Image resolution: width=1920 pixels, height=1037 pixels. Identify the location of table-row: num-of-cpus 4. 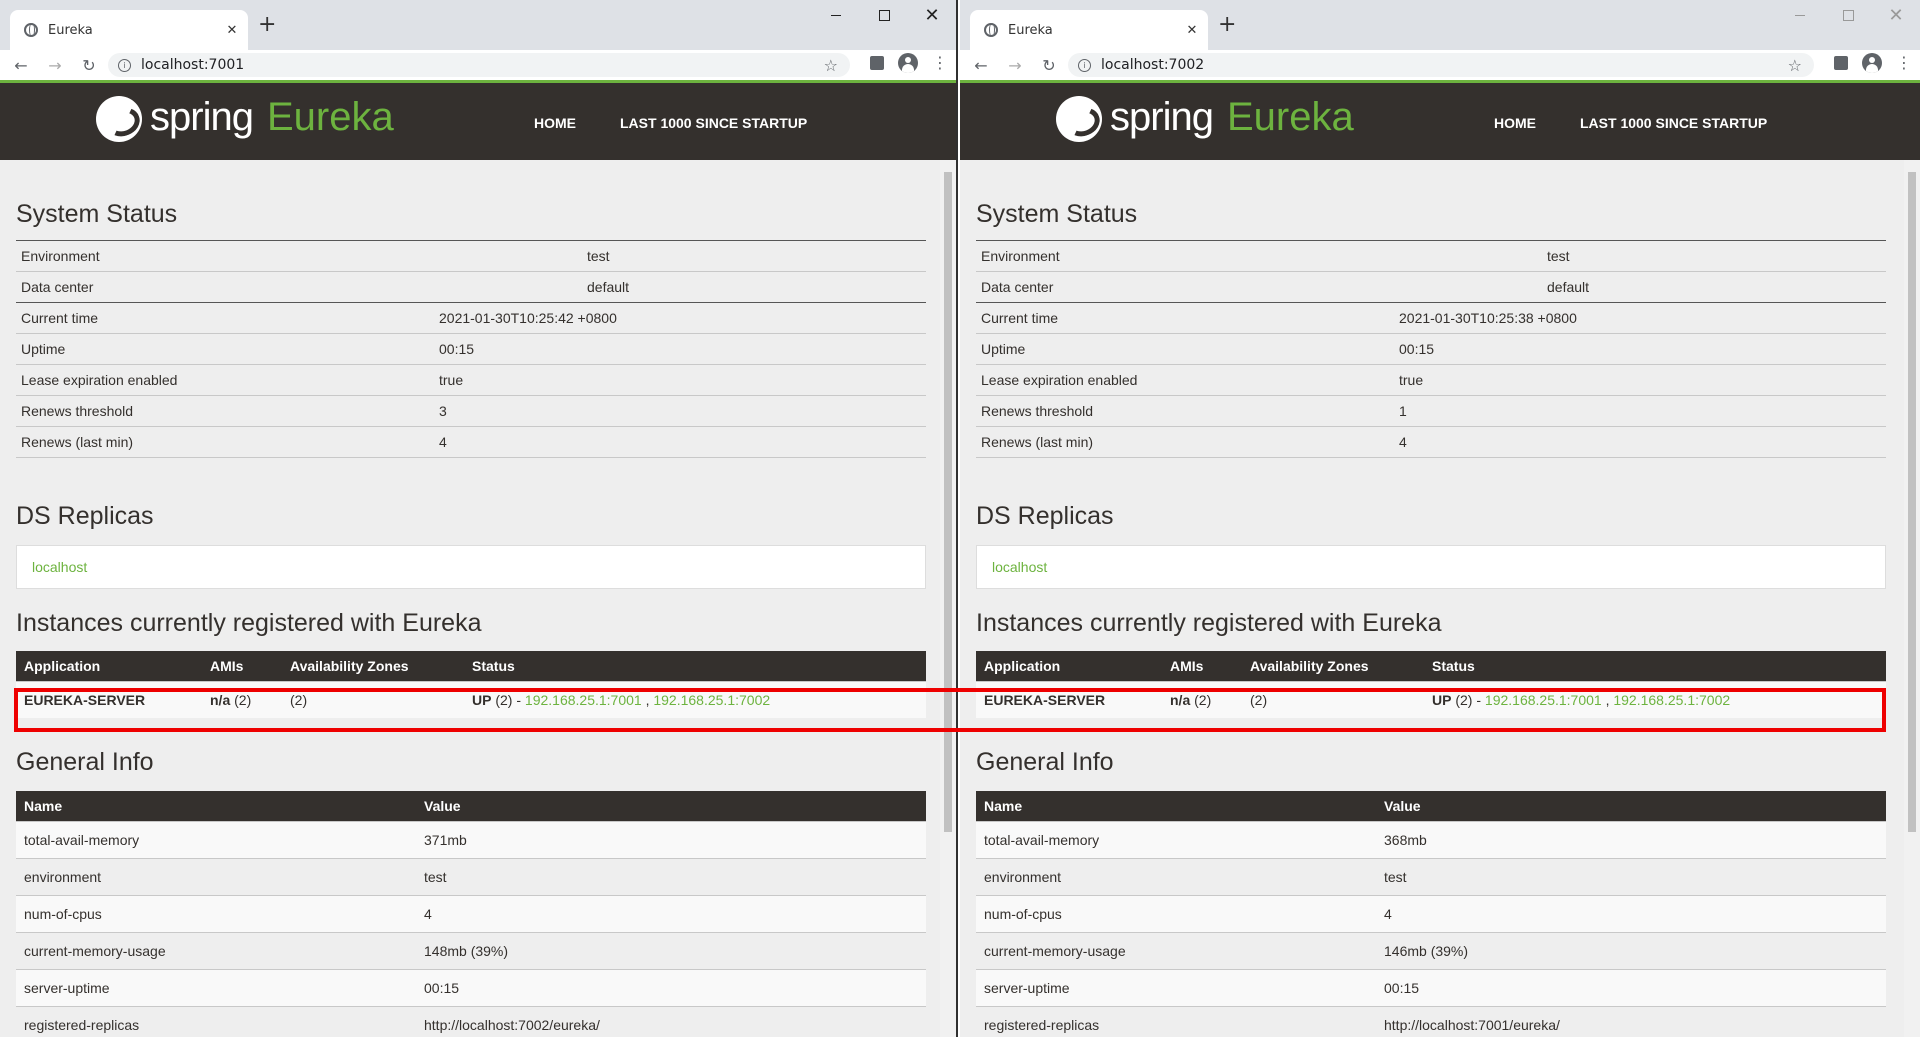
(471, 914).